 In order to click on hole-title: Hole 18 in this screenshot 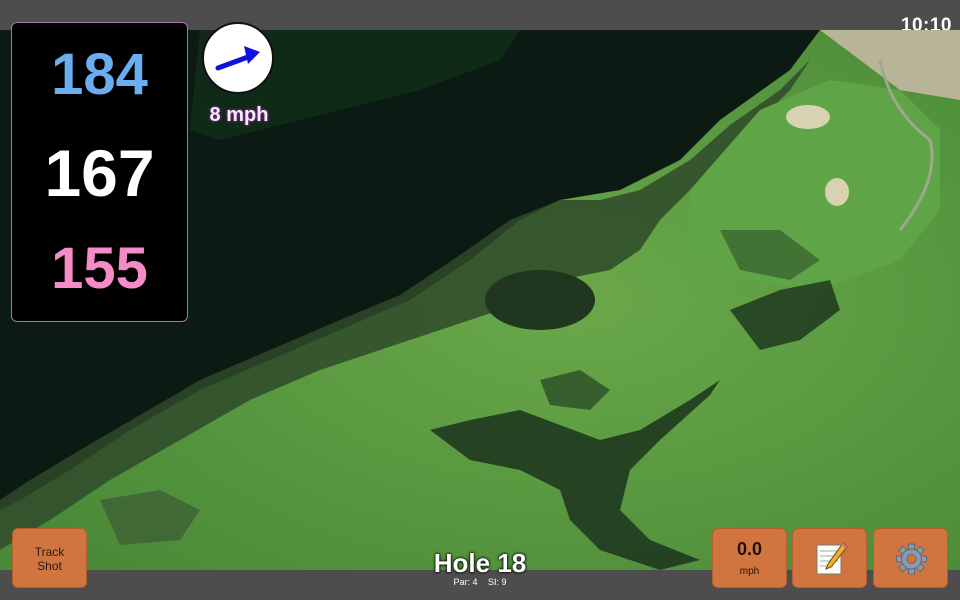, I will do `click(480, 563)`.